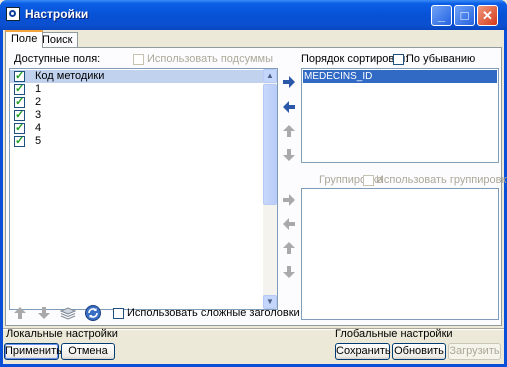 This screenshot has width=507, height=367. I want to click on layers-icon, so click(68, 313).